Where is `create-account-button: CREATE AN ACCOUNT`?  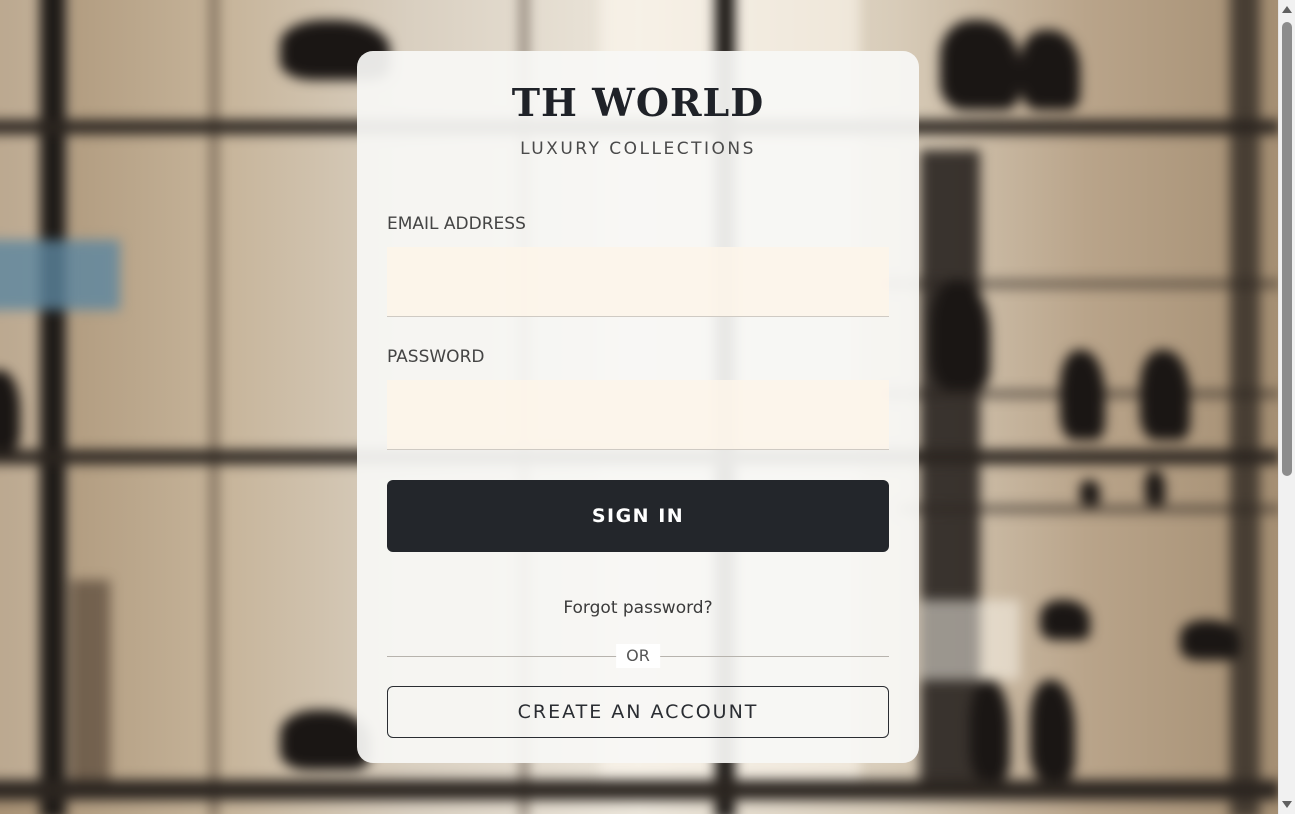 create-account-button: CREATE AN ACCOUNT is located at coordinates (638, 712).